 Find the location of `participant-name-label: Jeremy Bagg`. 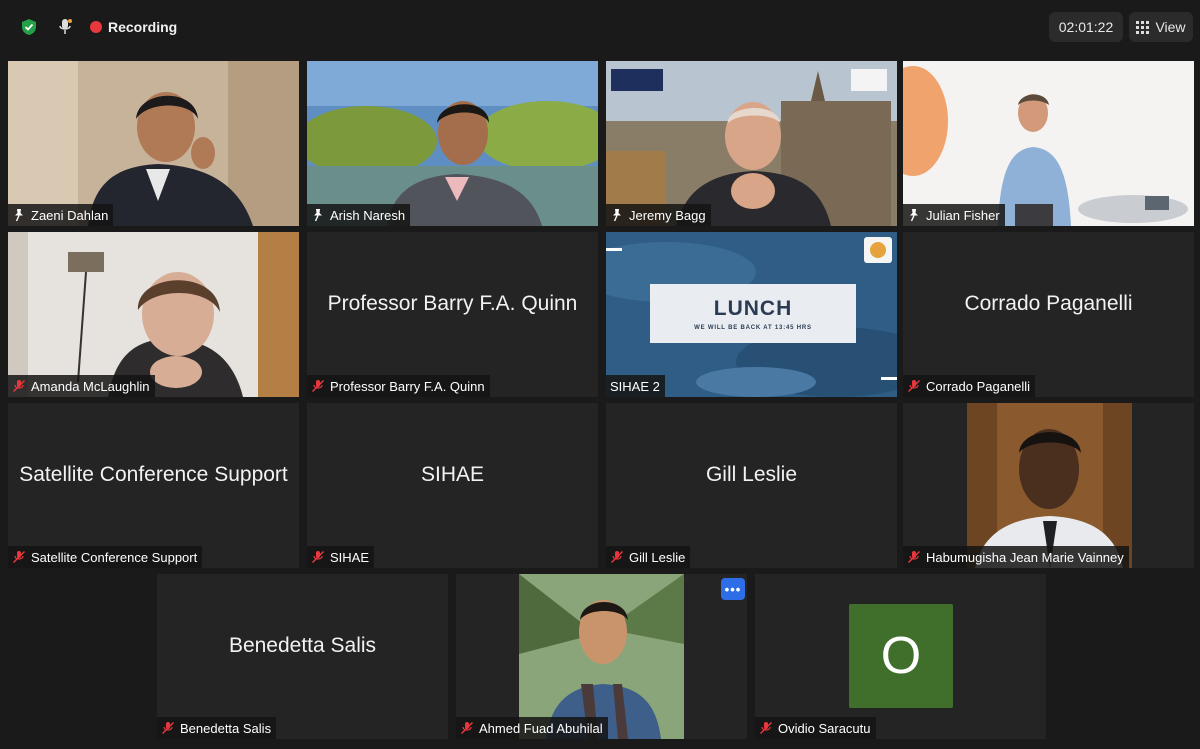

participant-name-label: Jeremy Bagg is located at coordinates (658, 215).